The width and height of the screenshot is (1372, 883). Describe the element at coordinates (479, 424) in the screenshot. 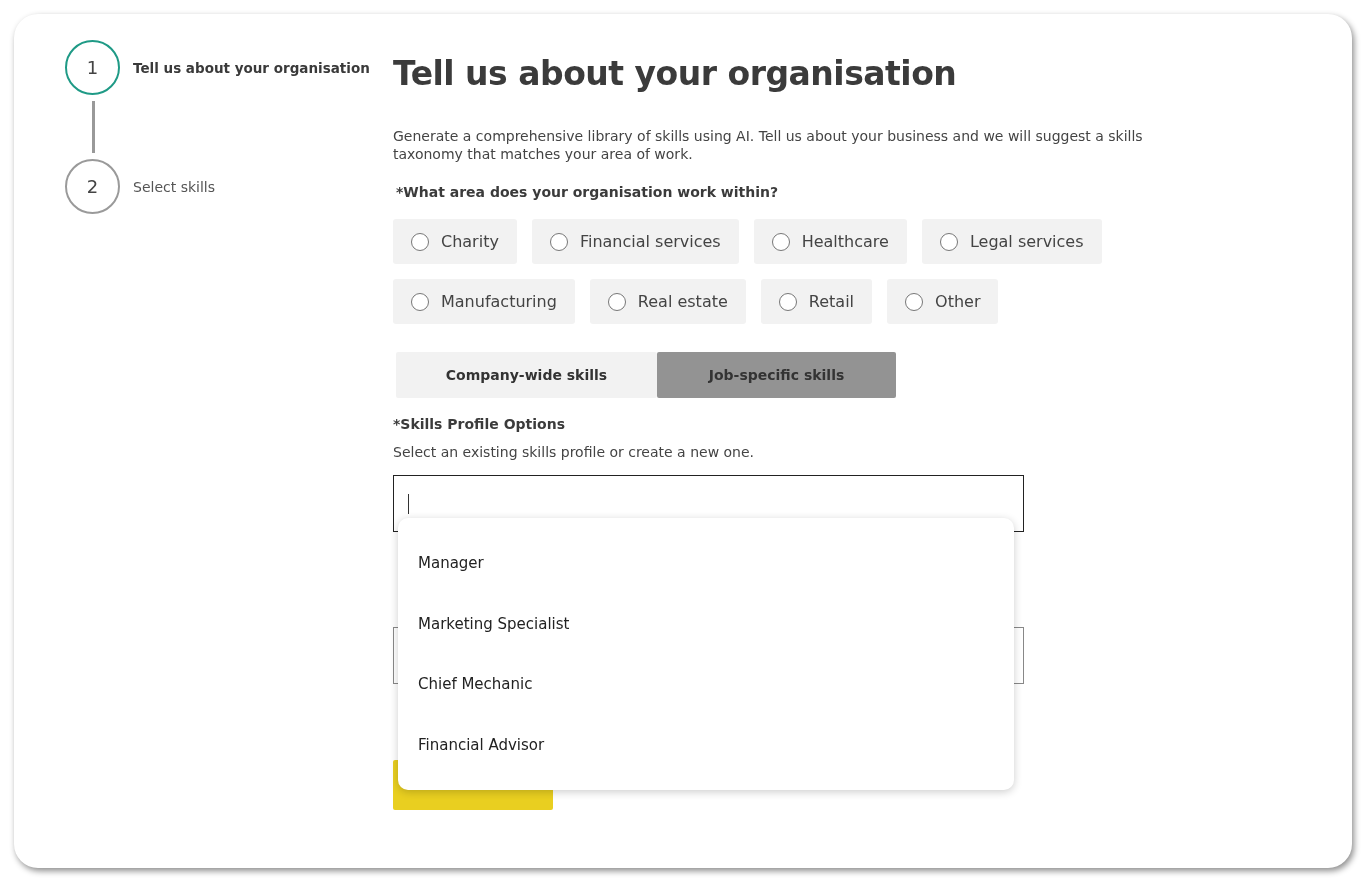

I see `field-label: *Skills Profile Options` at that location.